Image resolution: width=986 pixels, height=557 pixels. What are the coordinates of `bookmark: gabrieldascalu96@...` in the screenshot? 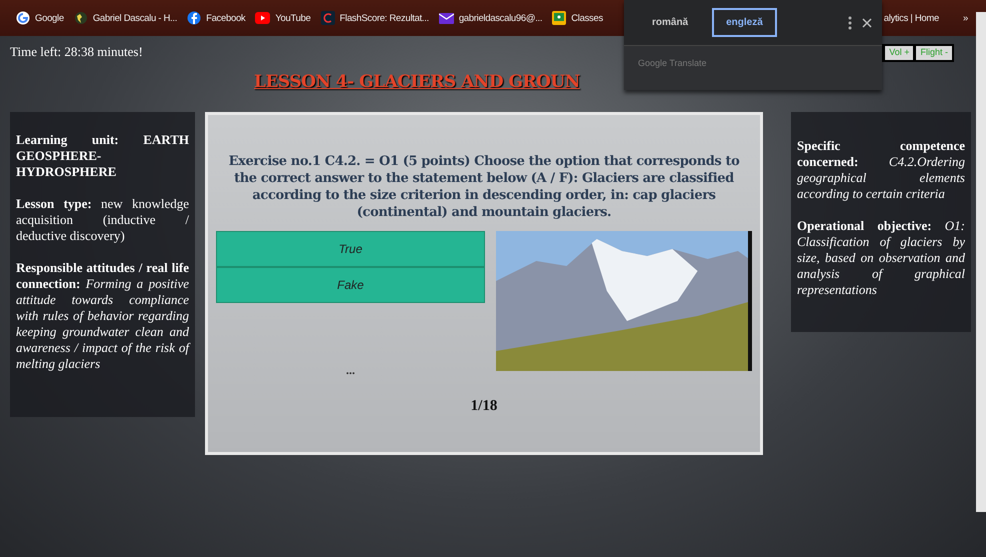 It's located at (490, 18).